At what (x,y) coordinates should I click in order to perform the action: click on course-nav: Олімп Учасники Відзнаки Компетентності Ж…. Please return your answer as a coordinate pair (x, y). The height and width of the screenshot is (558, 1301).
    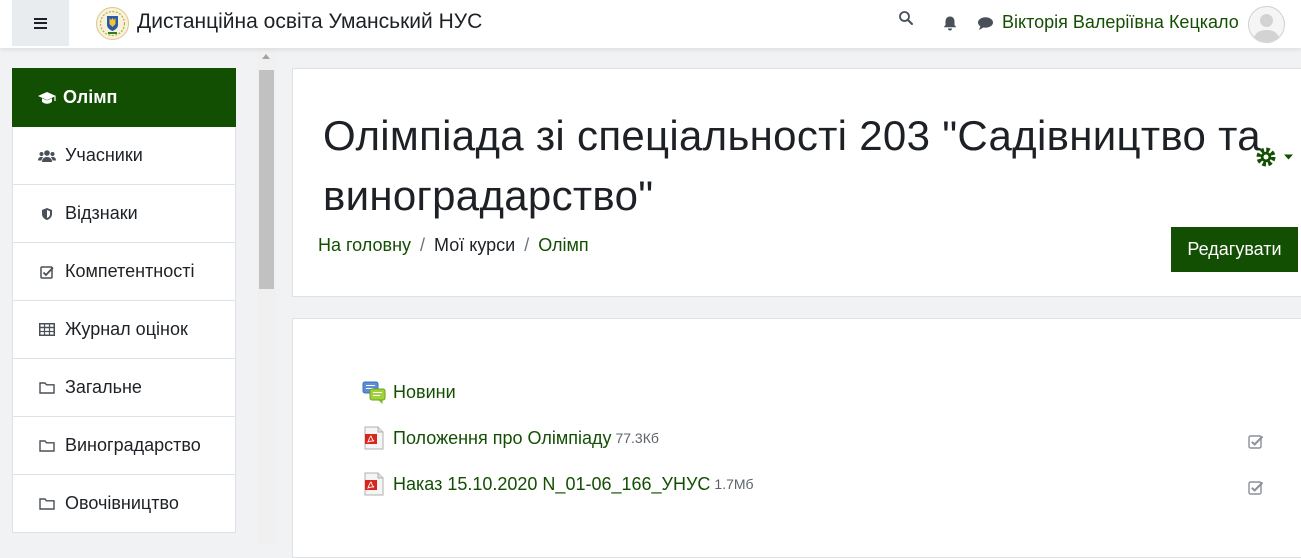
    Looking at the image, I should click on (124, 300).